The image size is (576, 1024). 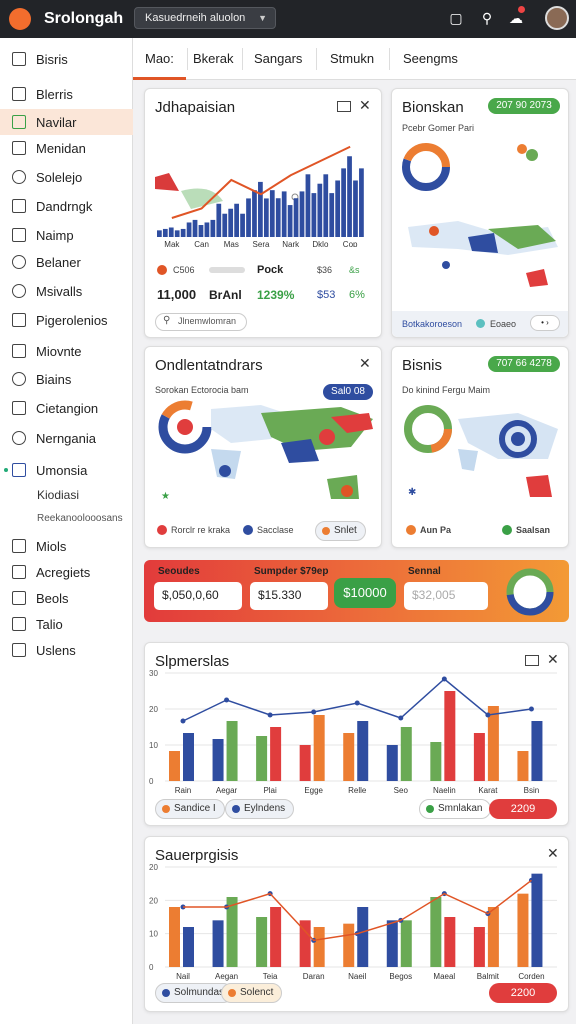 I want to click on y-tick-label: 30, so click(x=153, y=673).